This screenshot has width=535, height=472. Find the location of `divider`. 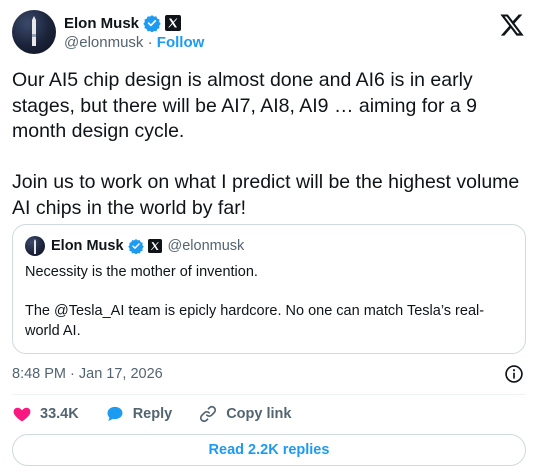

divider is located at coordinates (269, 394).